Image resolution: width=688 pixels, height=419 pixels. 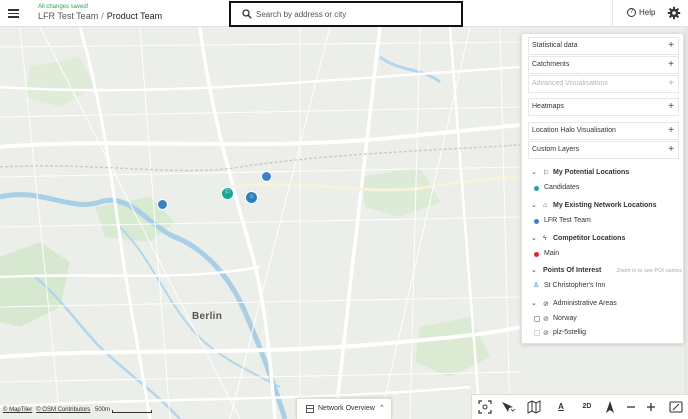 What do you see at coordinates (585, 303) in the screenshot?
I see `group-label: Administrative Areas` at bounding box center [585, 303].